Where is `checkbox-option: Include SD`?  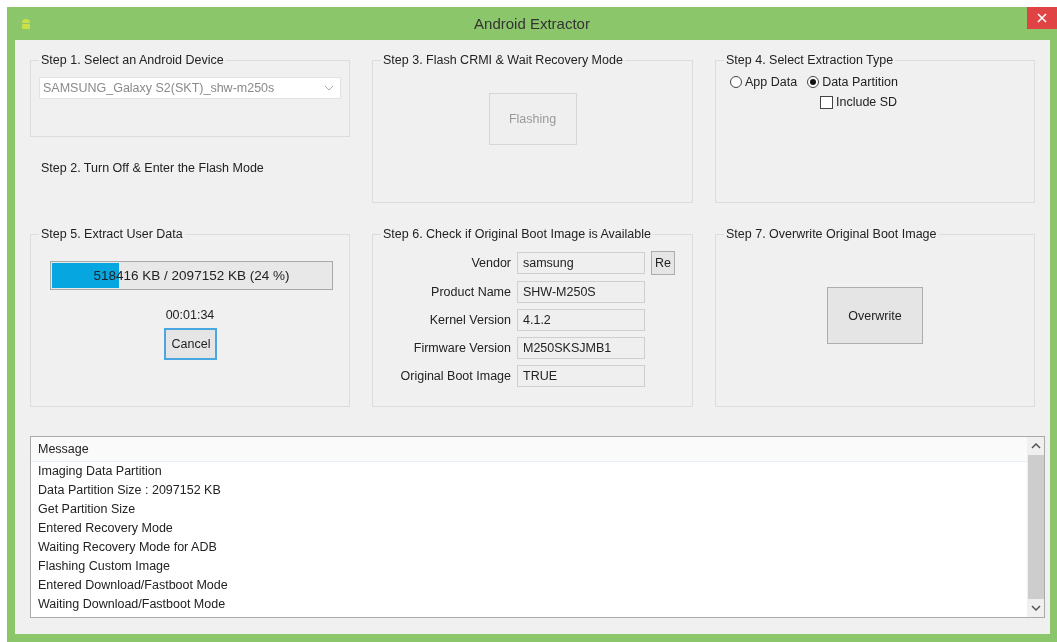 checkbox-option: Include SD is located at coordinates (859, 102).